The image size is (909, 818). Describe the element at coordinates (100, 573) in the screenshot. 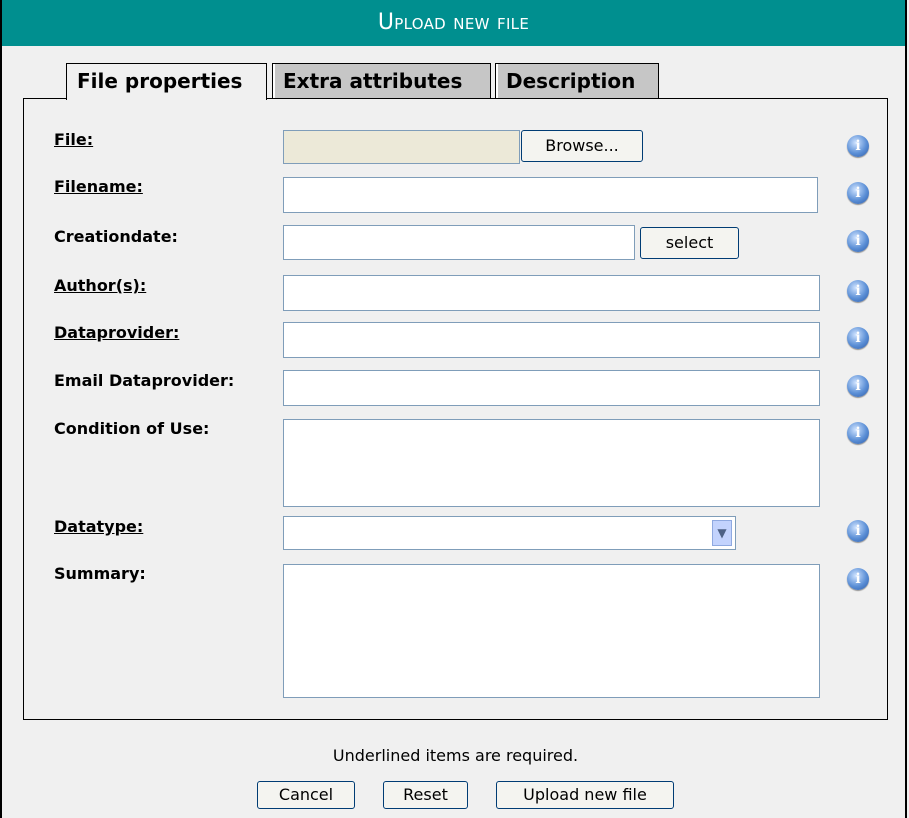

I see `summary-label: Summary:` at that location.